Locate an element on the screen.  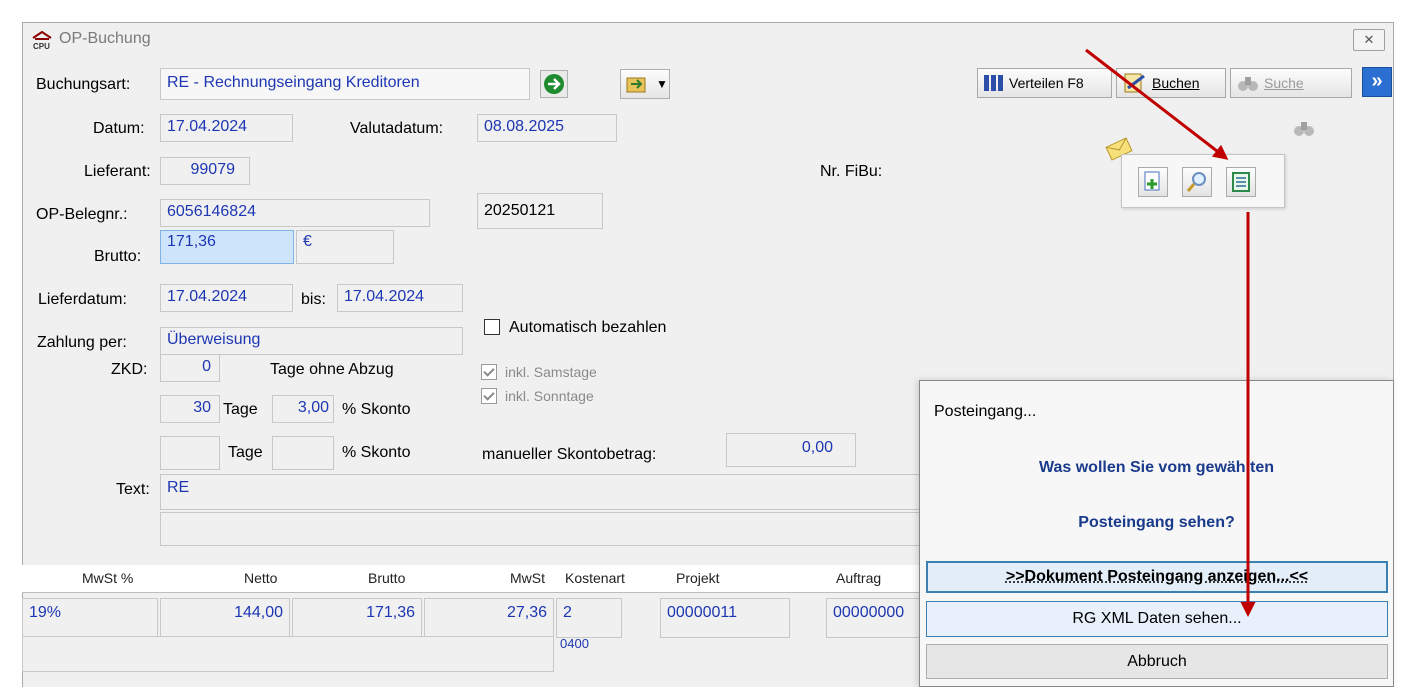
grid-header is located at coordinates (471, 578).